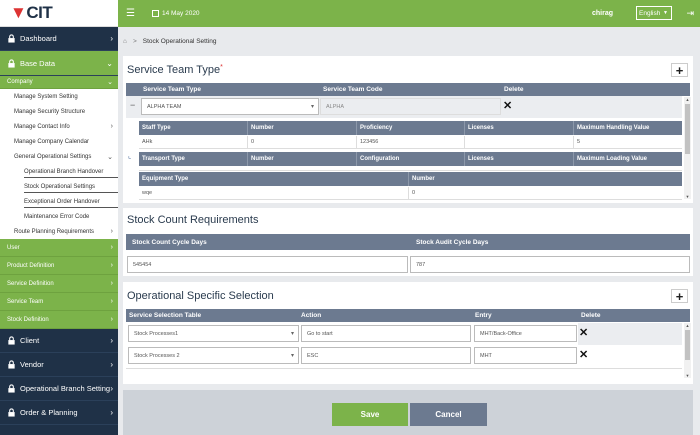 This screenshot has height=435, width=700. I want to click on column-header: Transport Type, so click(193, 159).